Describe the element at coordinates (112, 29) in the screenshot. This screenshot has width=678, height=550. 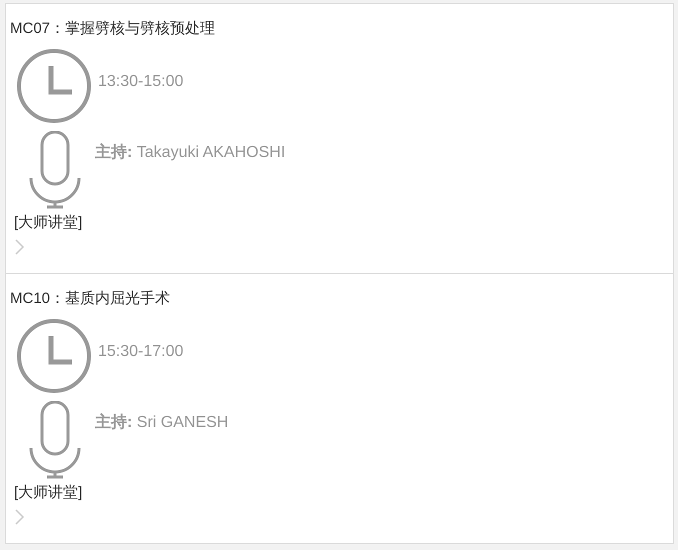
I see `session-title: MC07：掌握劈核与劈核预处理` at that location.